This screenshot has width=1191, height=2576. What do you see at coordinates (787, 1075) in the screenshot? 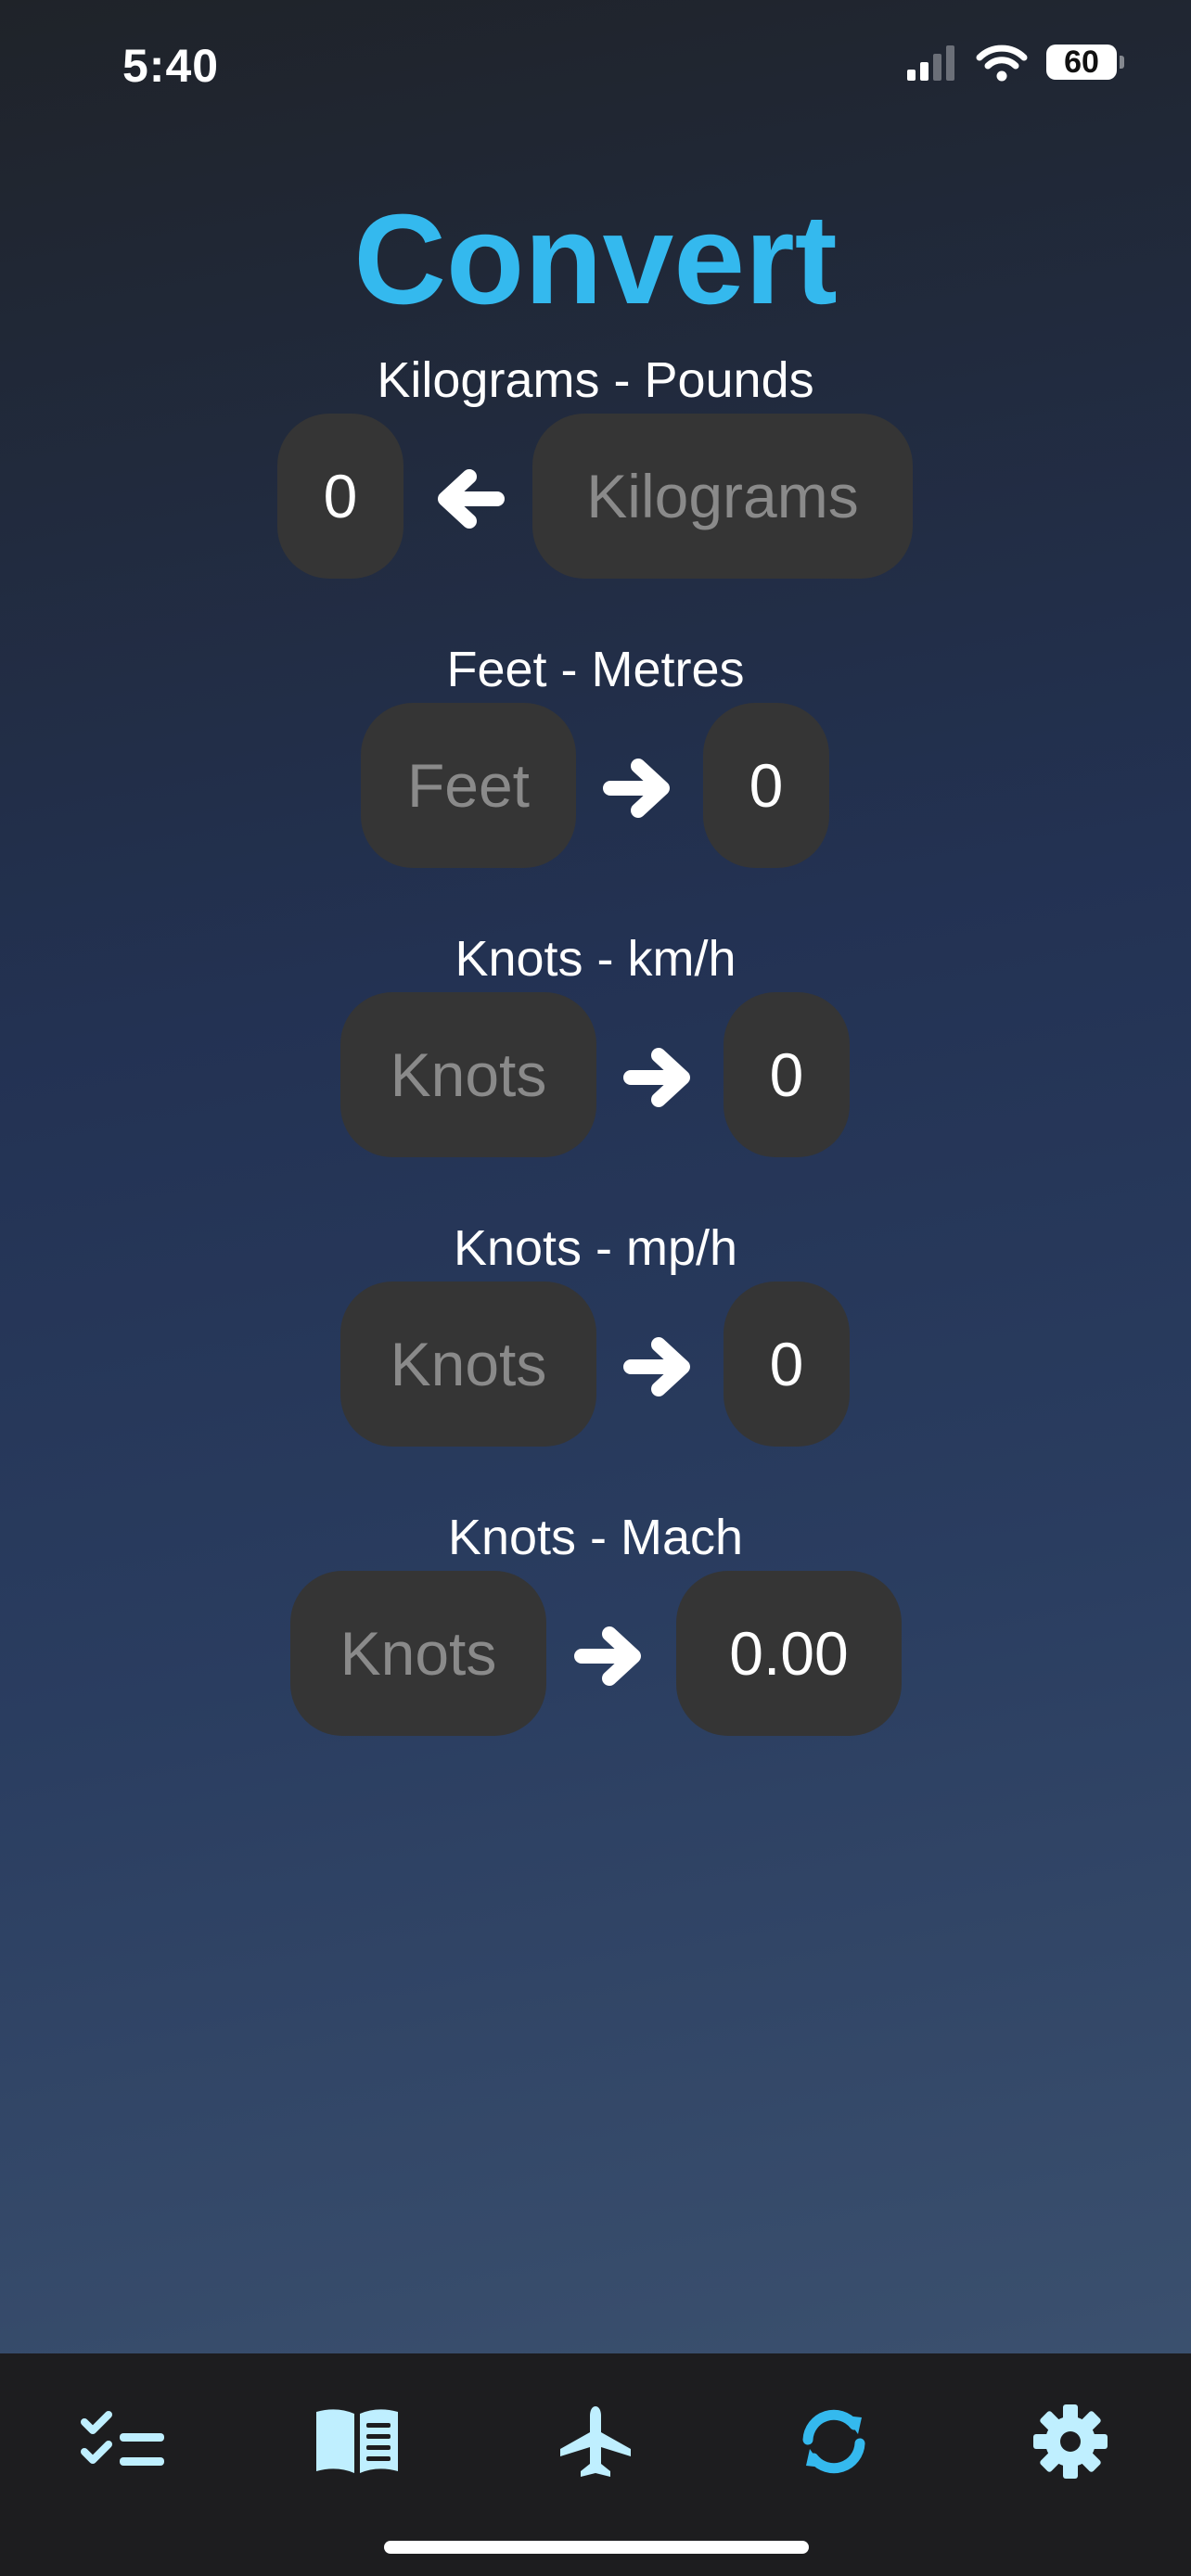
I see `kmh-output: 0` at bounding box center [787, 1075].